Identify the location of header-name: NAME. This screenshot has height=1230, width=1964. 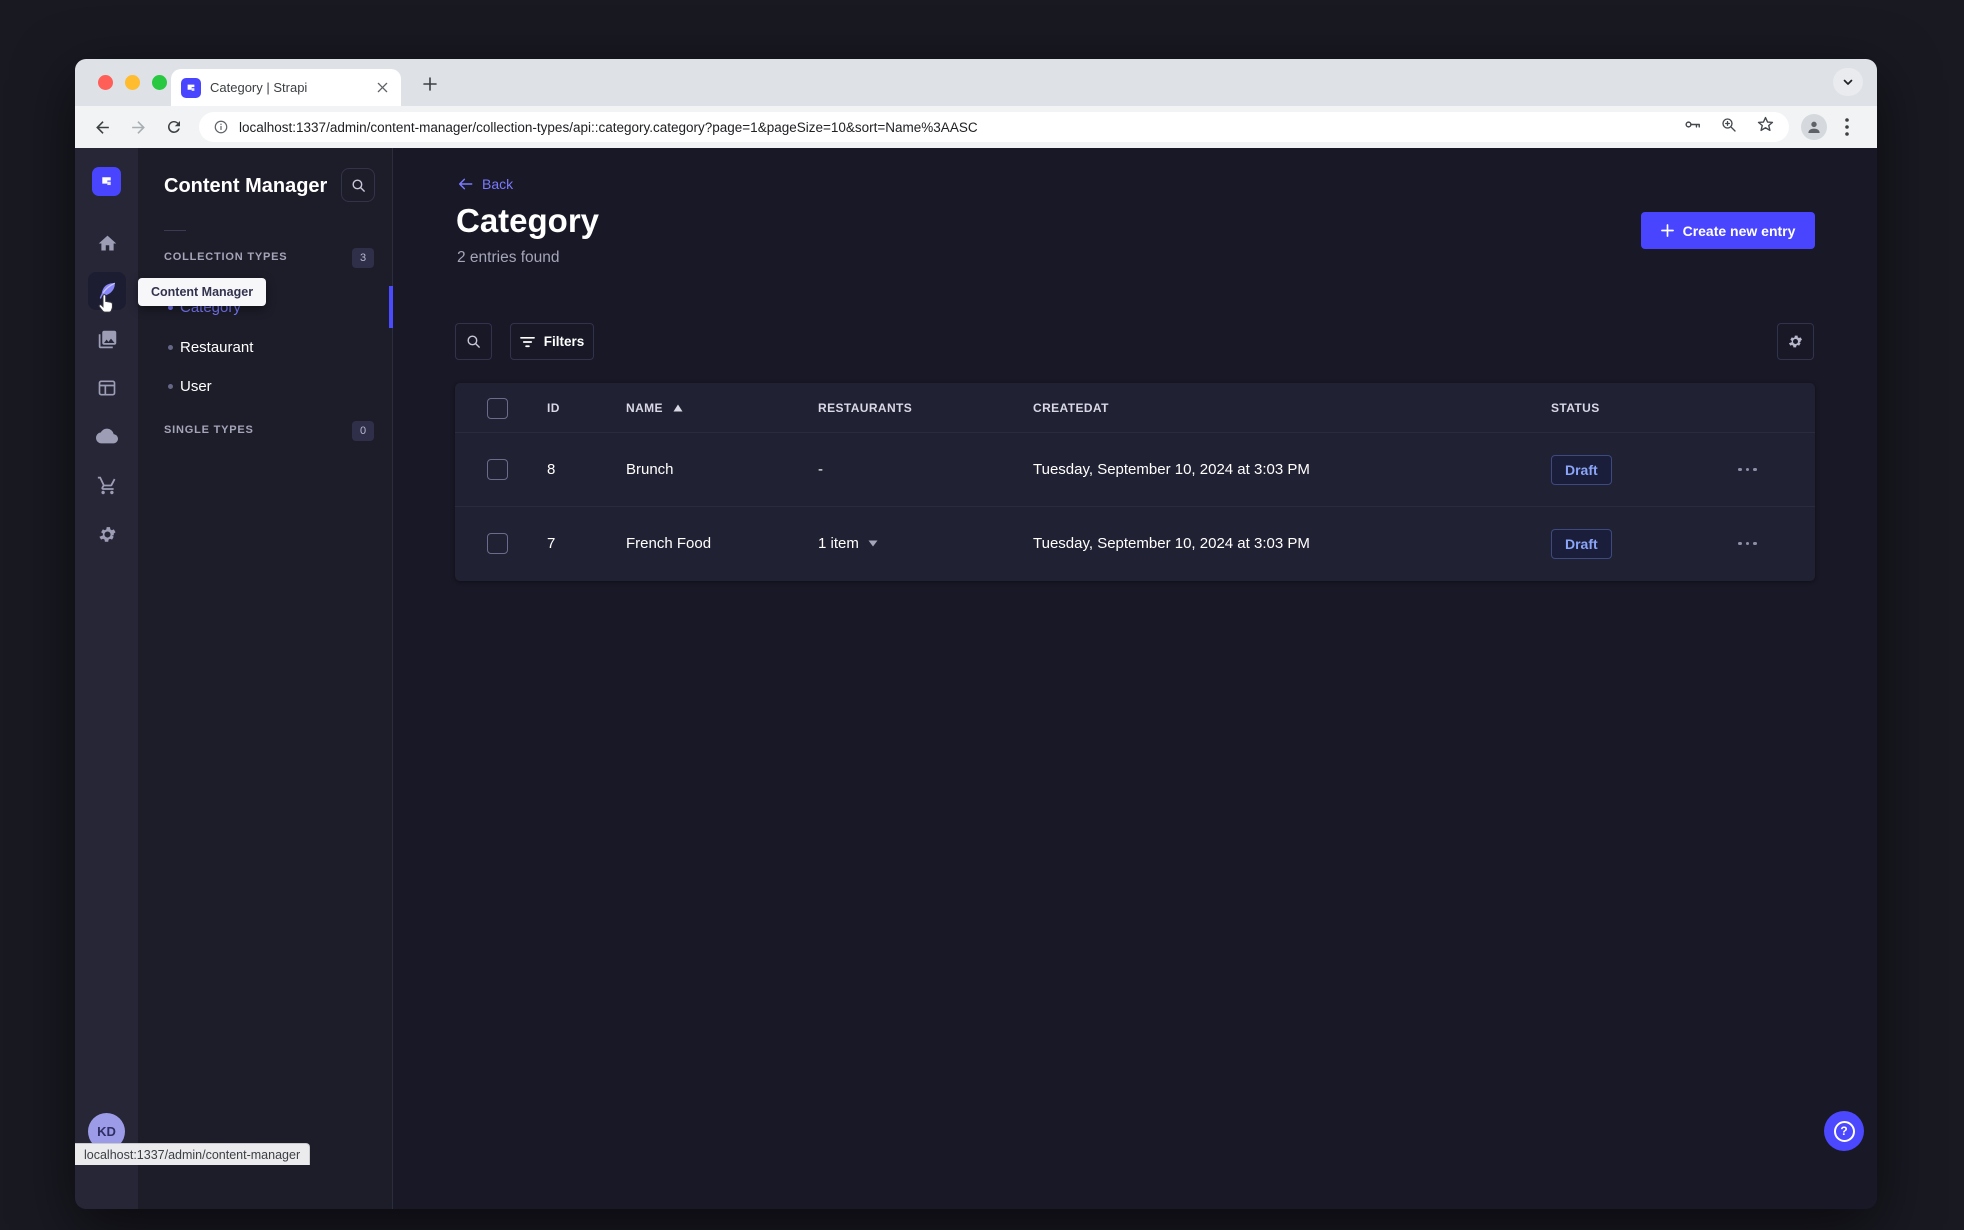
(654, 408).